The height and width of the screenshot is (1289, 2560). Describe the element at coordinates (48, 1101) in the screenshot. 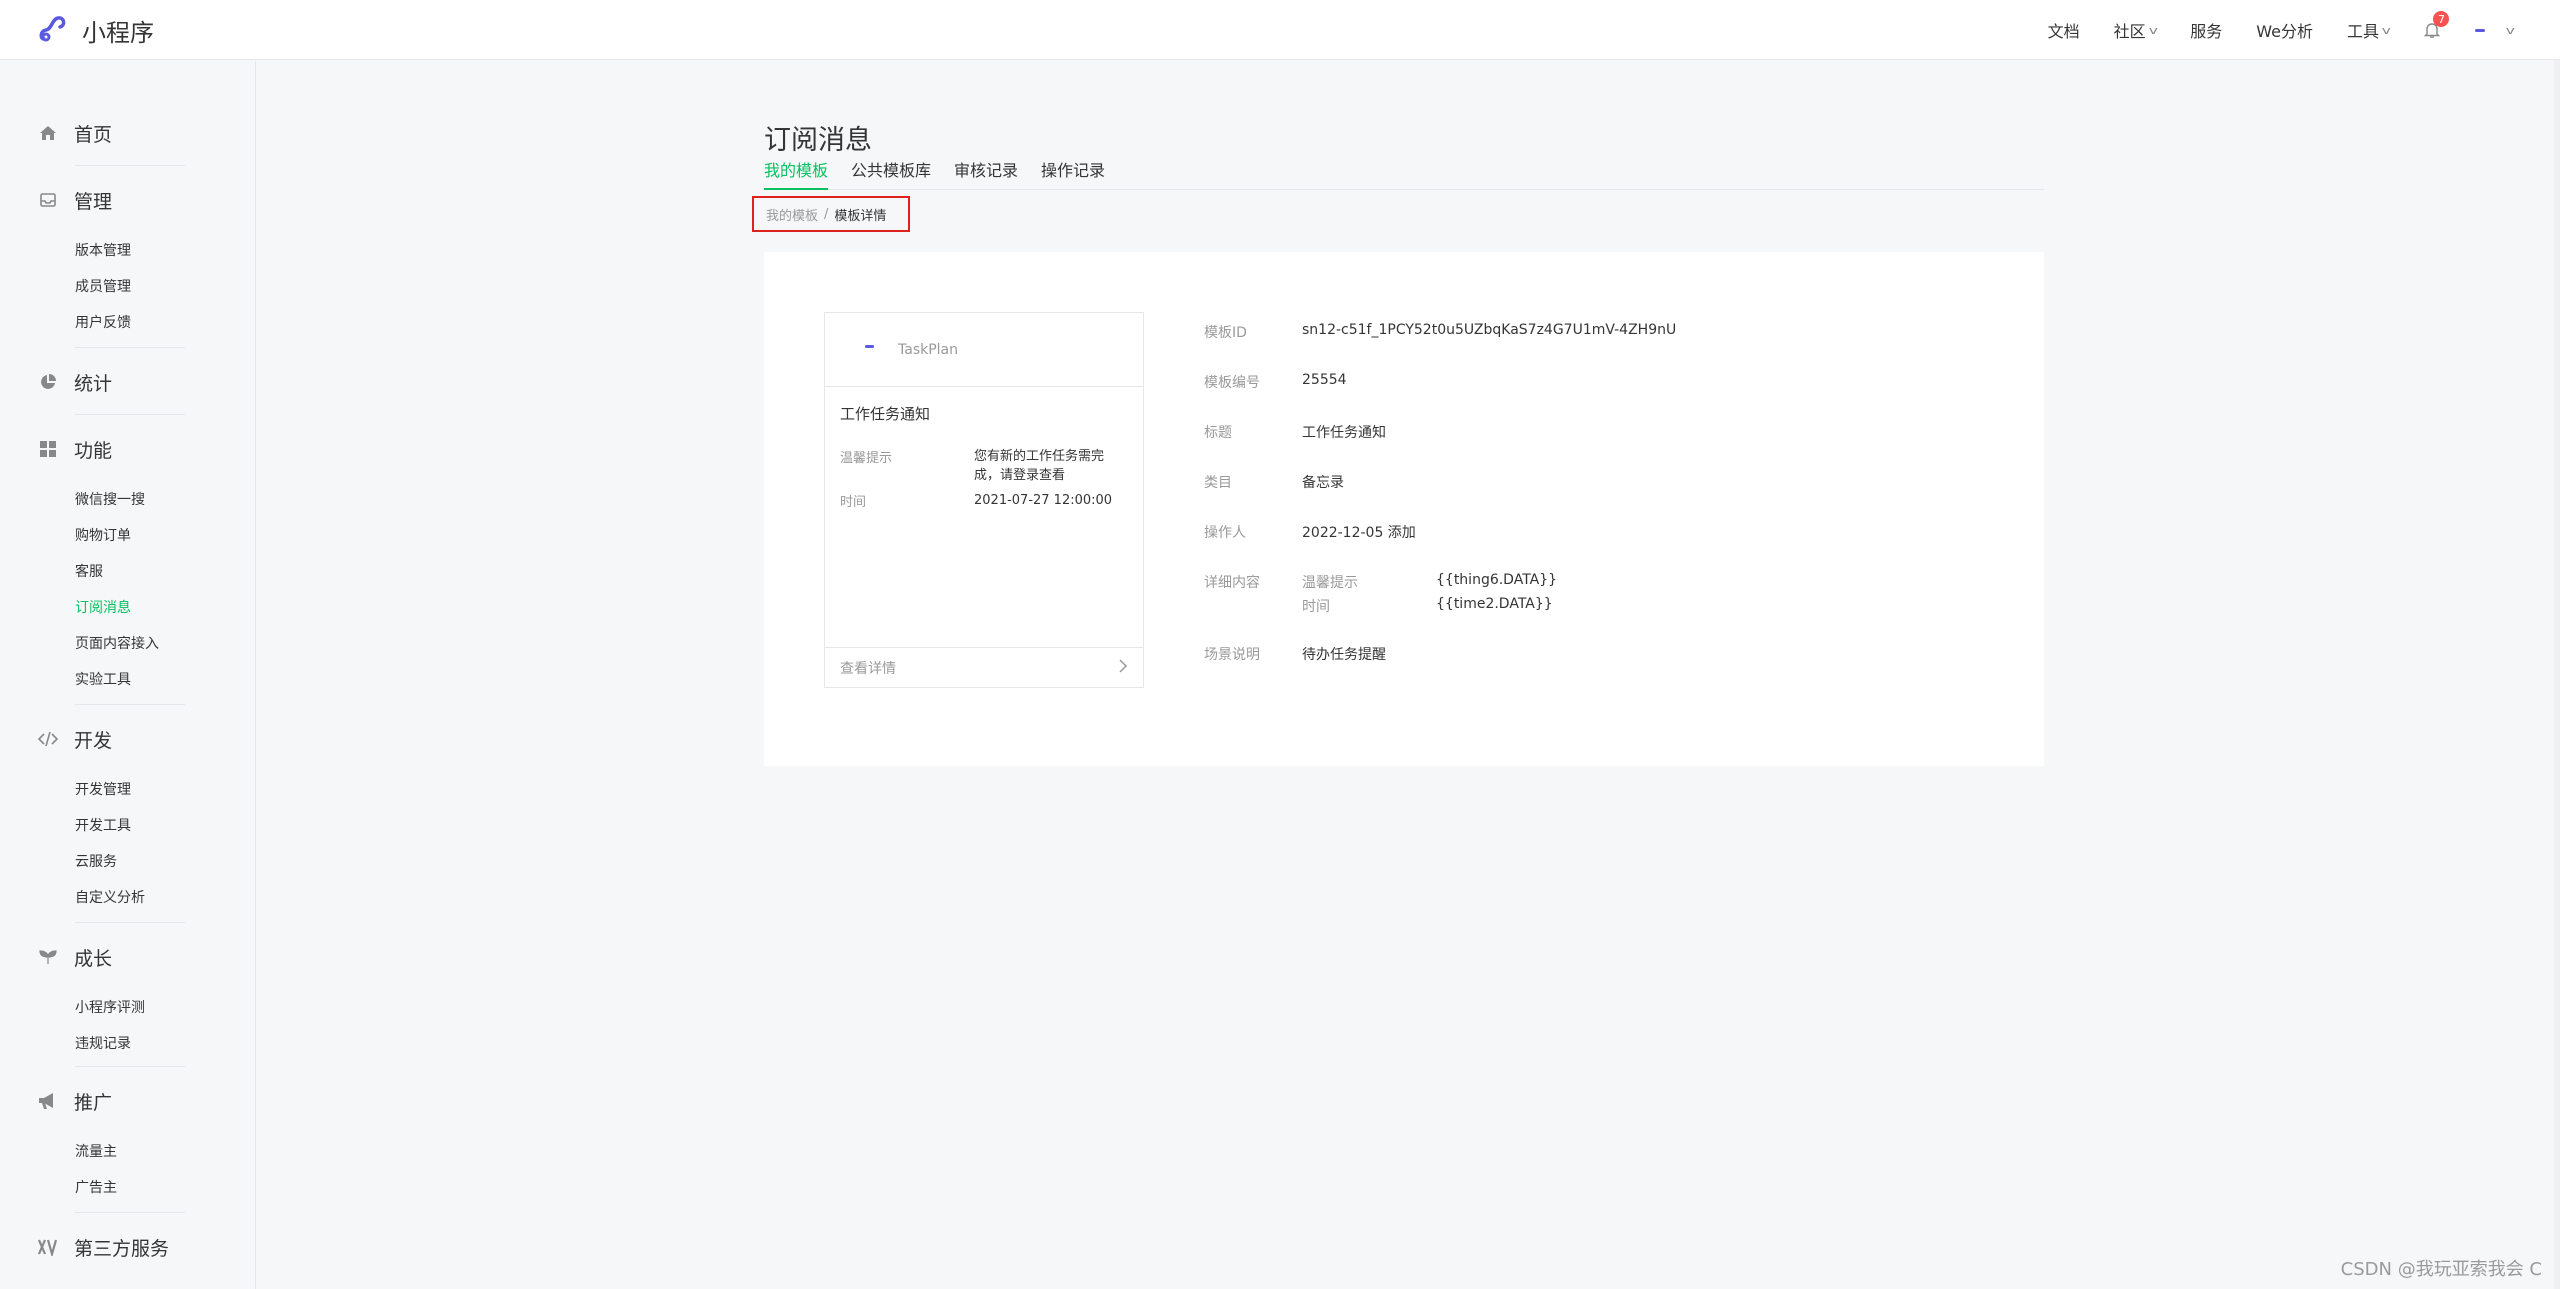

I see `megaphone-icon` at that location.